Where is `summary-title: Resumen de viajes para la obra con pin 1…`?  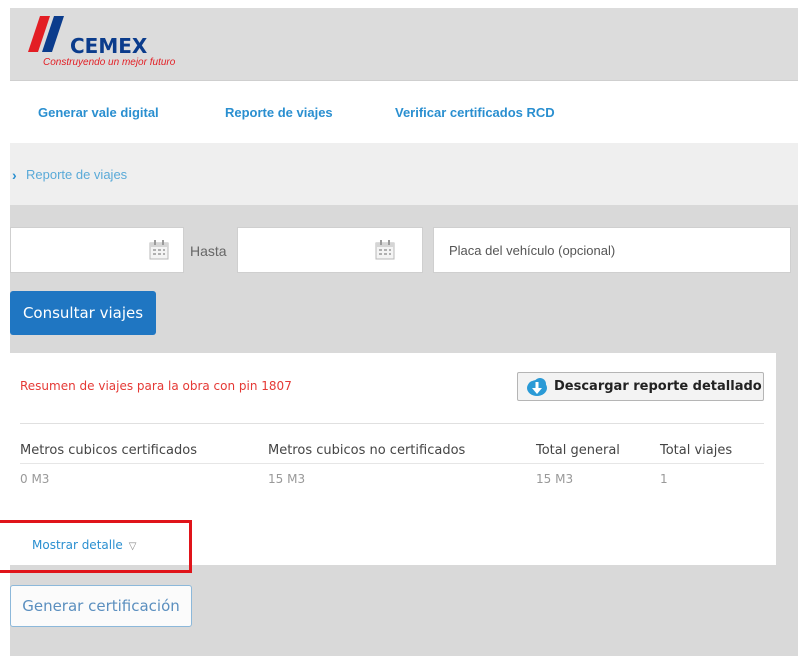
summary-title: Resumen de viajes para la obra con pin 1… is located at coordinates (156, 386).